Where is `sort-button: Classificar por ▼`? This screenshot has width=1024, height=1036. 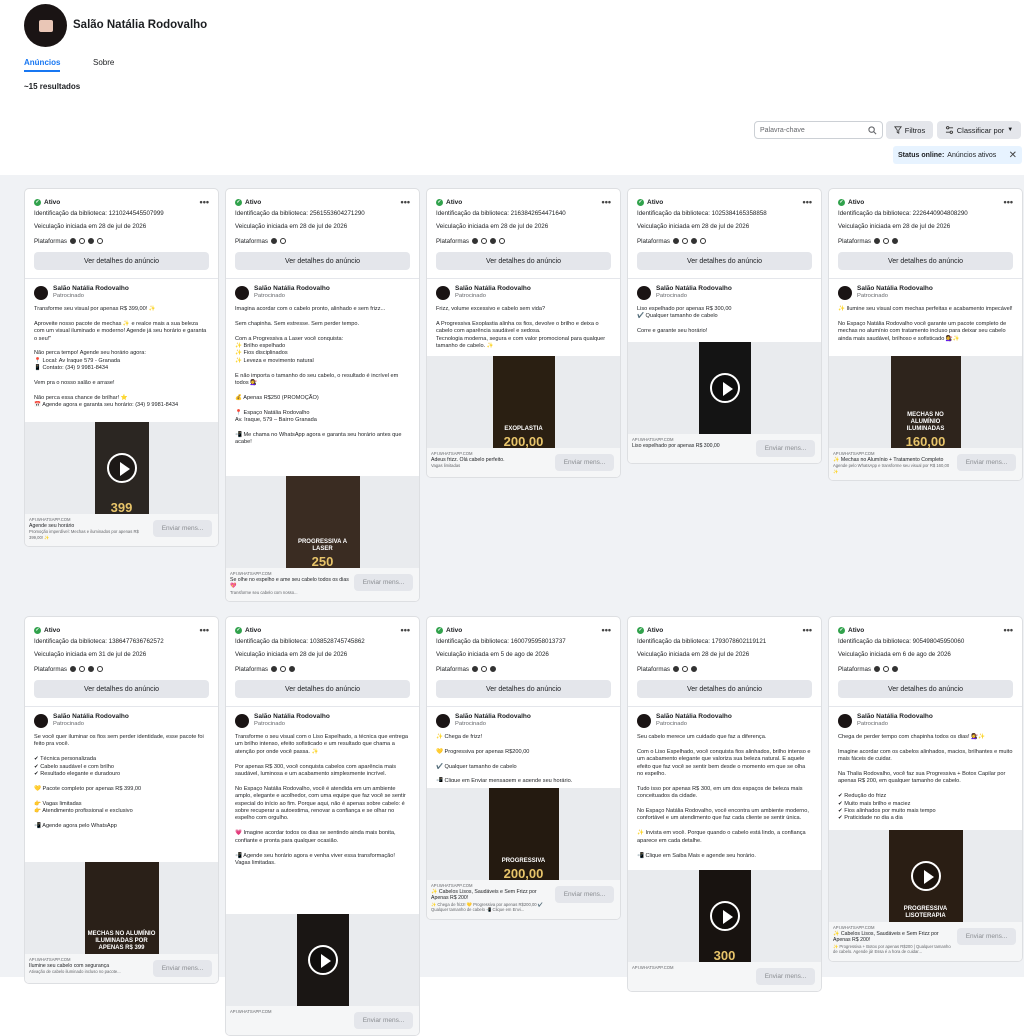
sort-button: Classificar por ▼ is located at coordinates (979, 130).